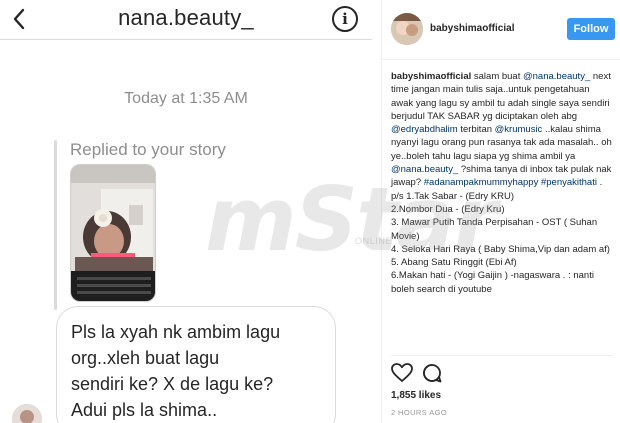 The width and height of the screenshot is (620, 423). What do you see at coordinates (497, 76) in the screenshot?
I see `caption-text: salam buat` at bounding box center [497, 76].